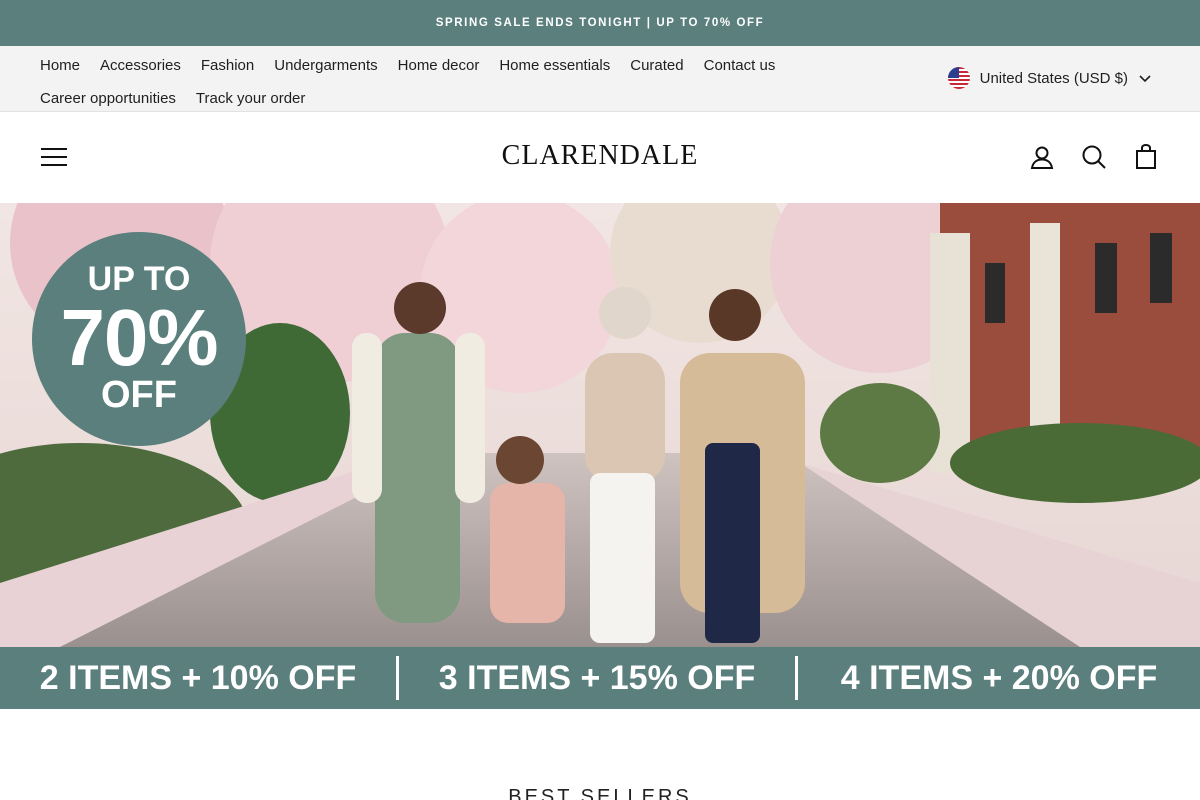  I want to click on search-icon, so click(1094, 157).